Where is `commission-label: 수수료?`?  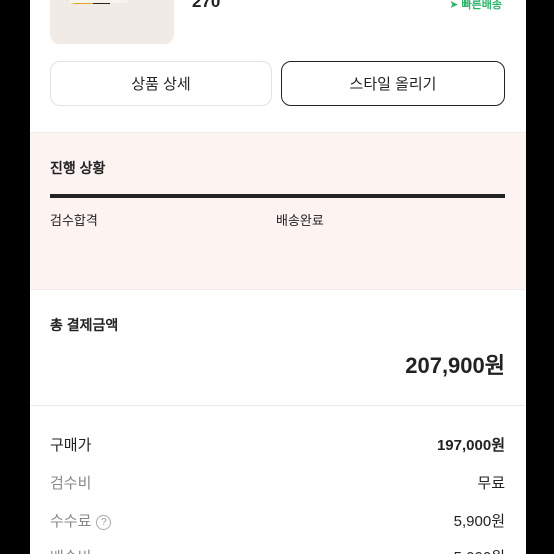
commission-label: 수수료? is located at coordinates (81, 520).